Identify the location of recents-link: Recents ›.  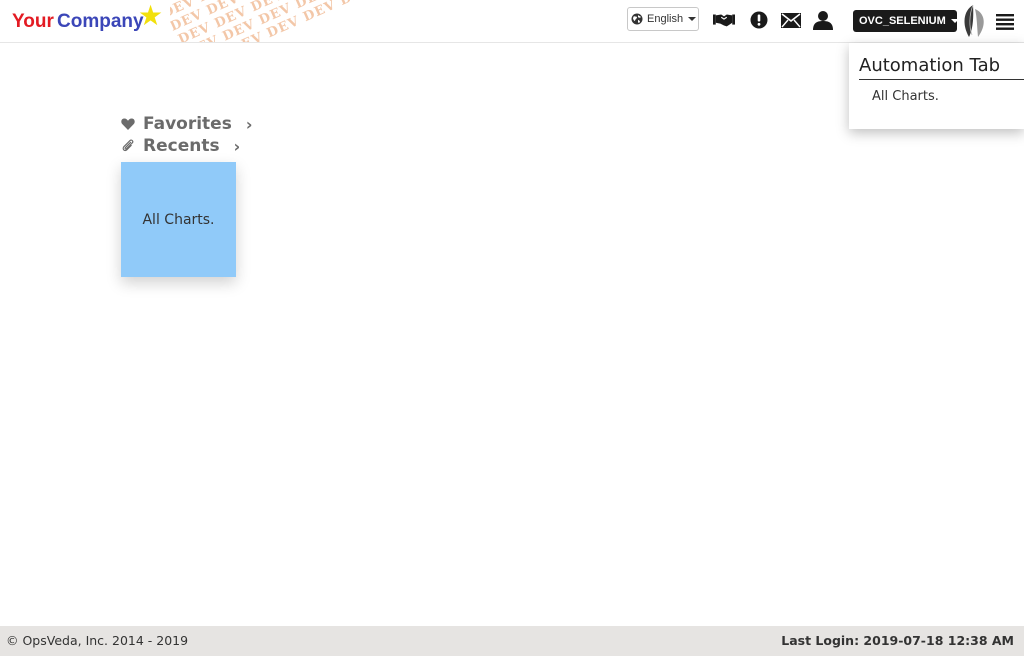
(180, 146).